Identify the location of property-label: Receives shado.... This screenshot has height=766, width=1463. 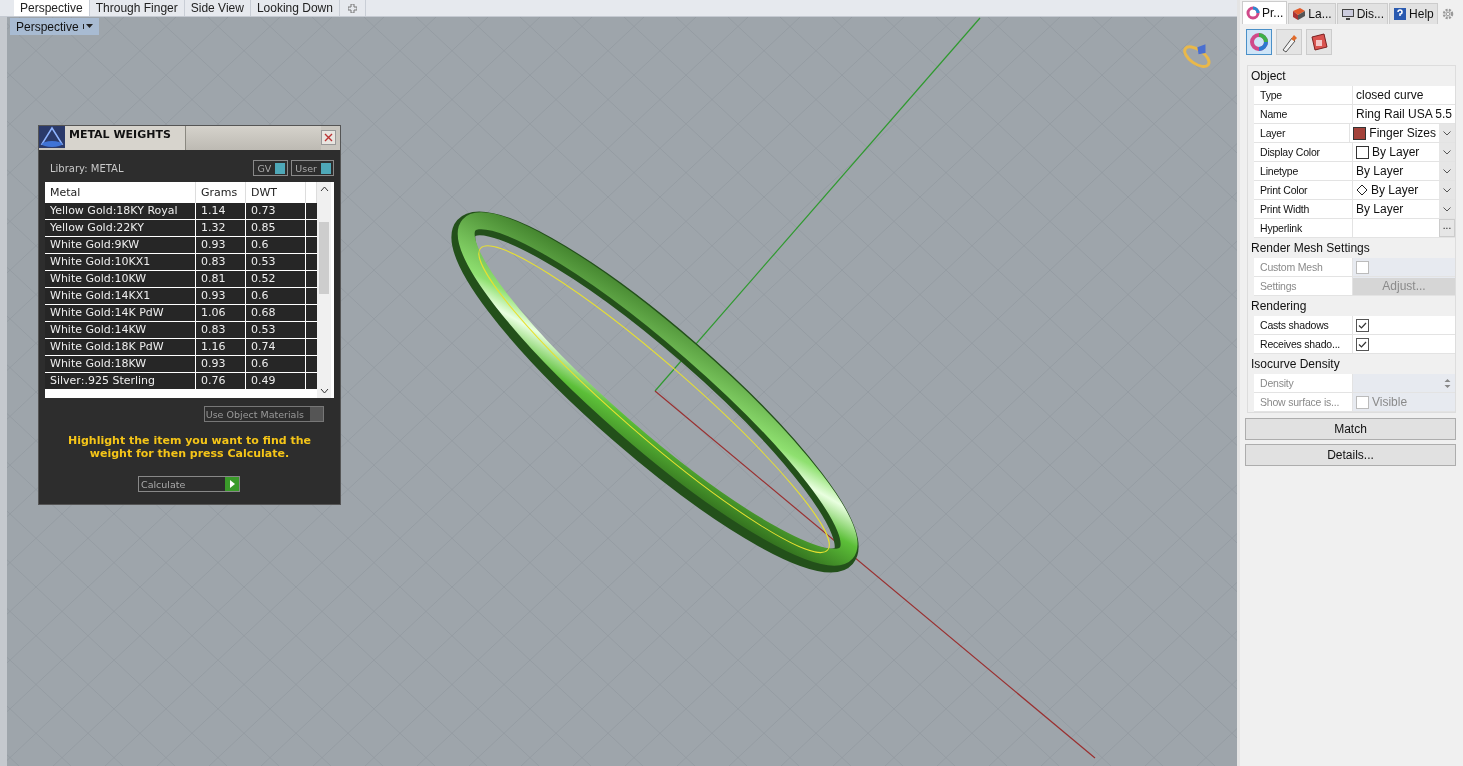
(1303, 344).